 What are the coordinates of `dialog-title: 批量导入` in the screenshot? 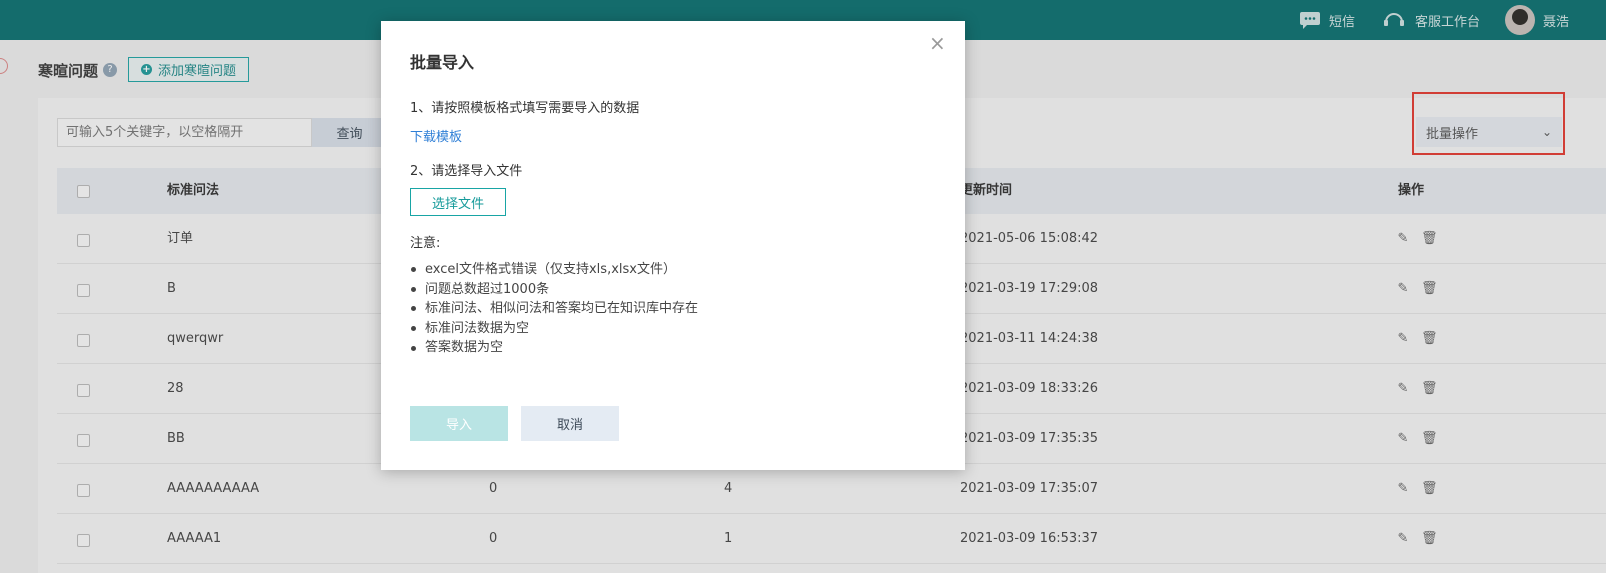 It's located at (442, 62).